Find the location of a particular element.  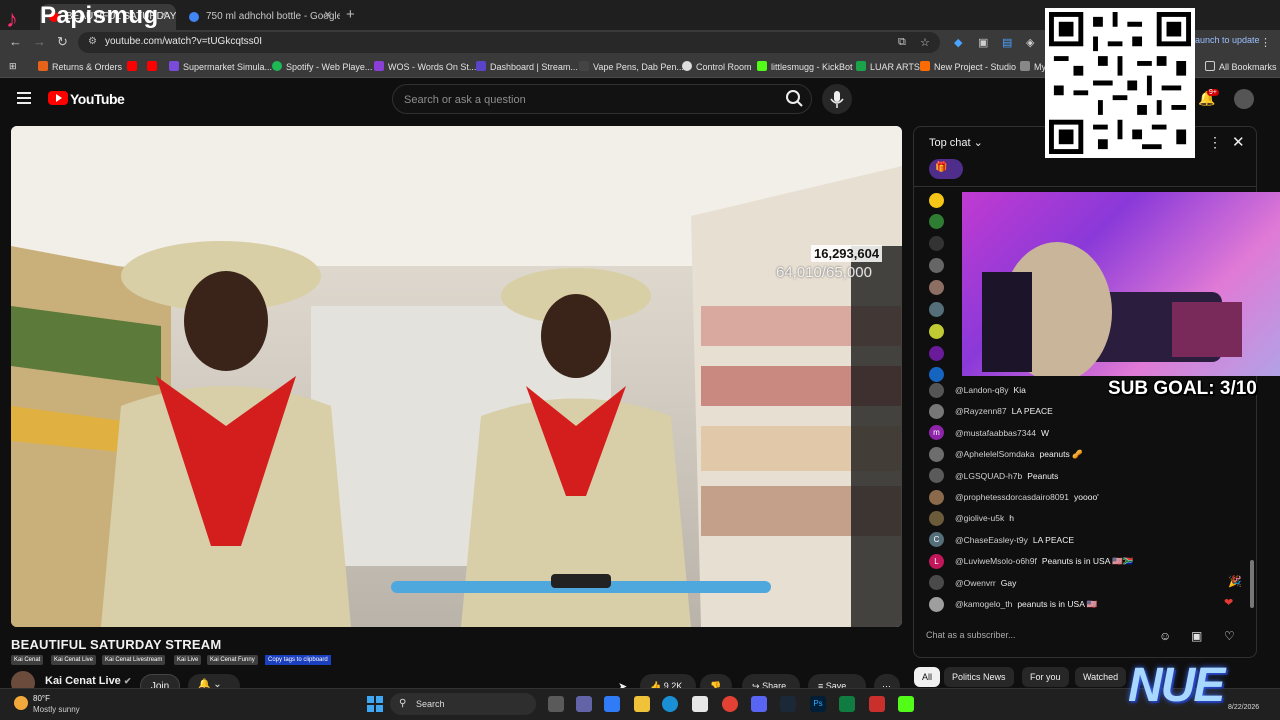

video-tag: Kai Cenat Live is located at coordinates (74, 660).